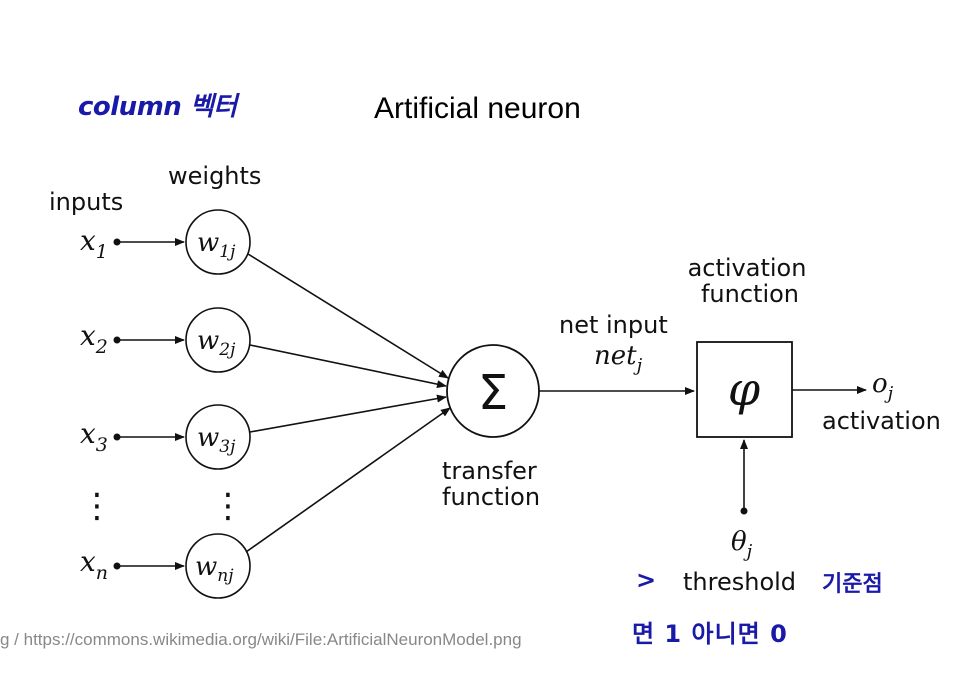  What do you see at coordinates (348, 316) in the screenshot?
I see `edge-w1-sum` at bounding box center [348, 316].